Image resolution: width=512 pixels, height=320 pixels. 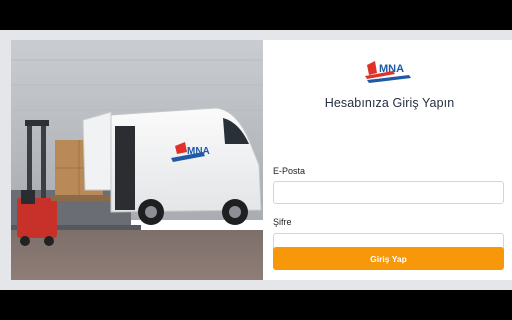 I want to click on login-submit-button: Giriş Yap, so click(x=388, y=258).